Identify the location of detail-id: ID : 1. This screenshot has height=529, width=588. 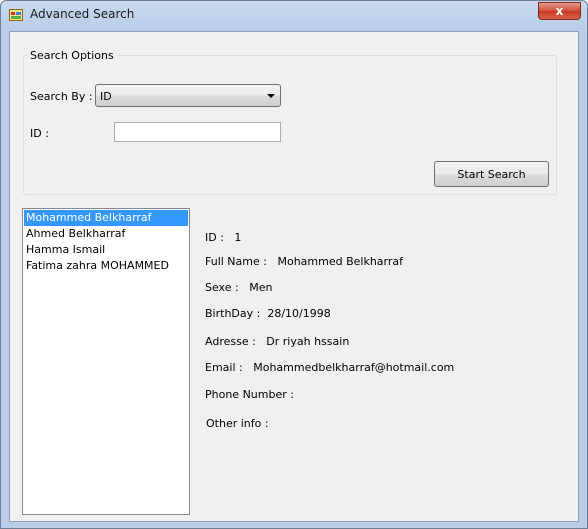
(223, 237).